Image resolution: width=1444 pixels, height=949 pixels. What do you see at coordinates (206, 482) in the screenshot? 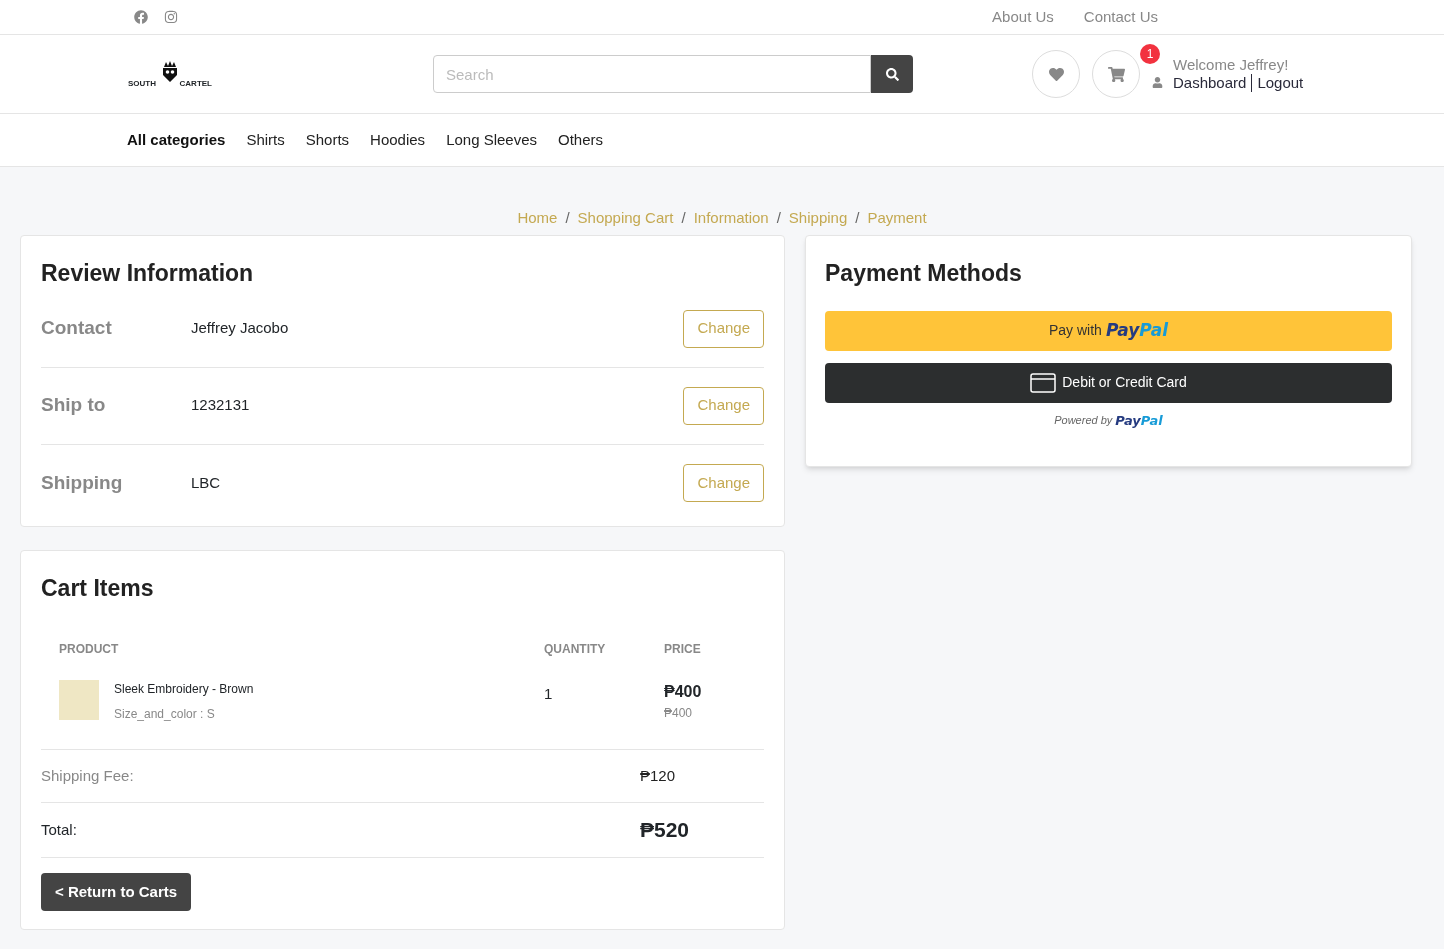
I see `review-value: LBC` at bounding box center [206, 482].